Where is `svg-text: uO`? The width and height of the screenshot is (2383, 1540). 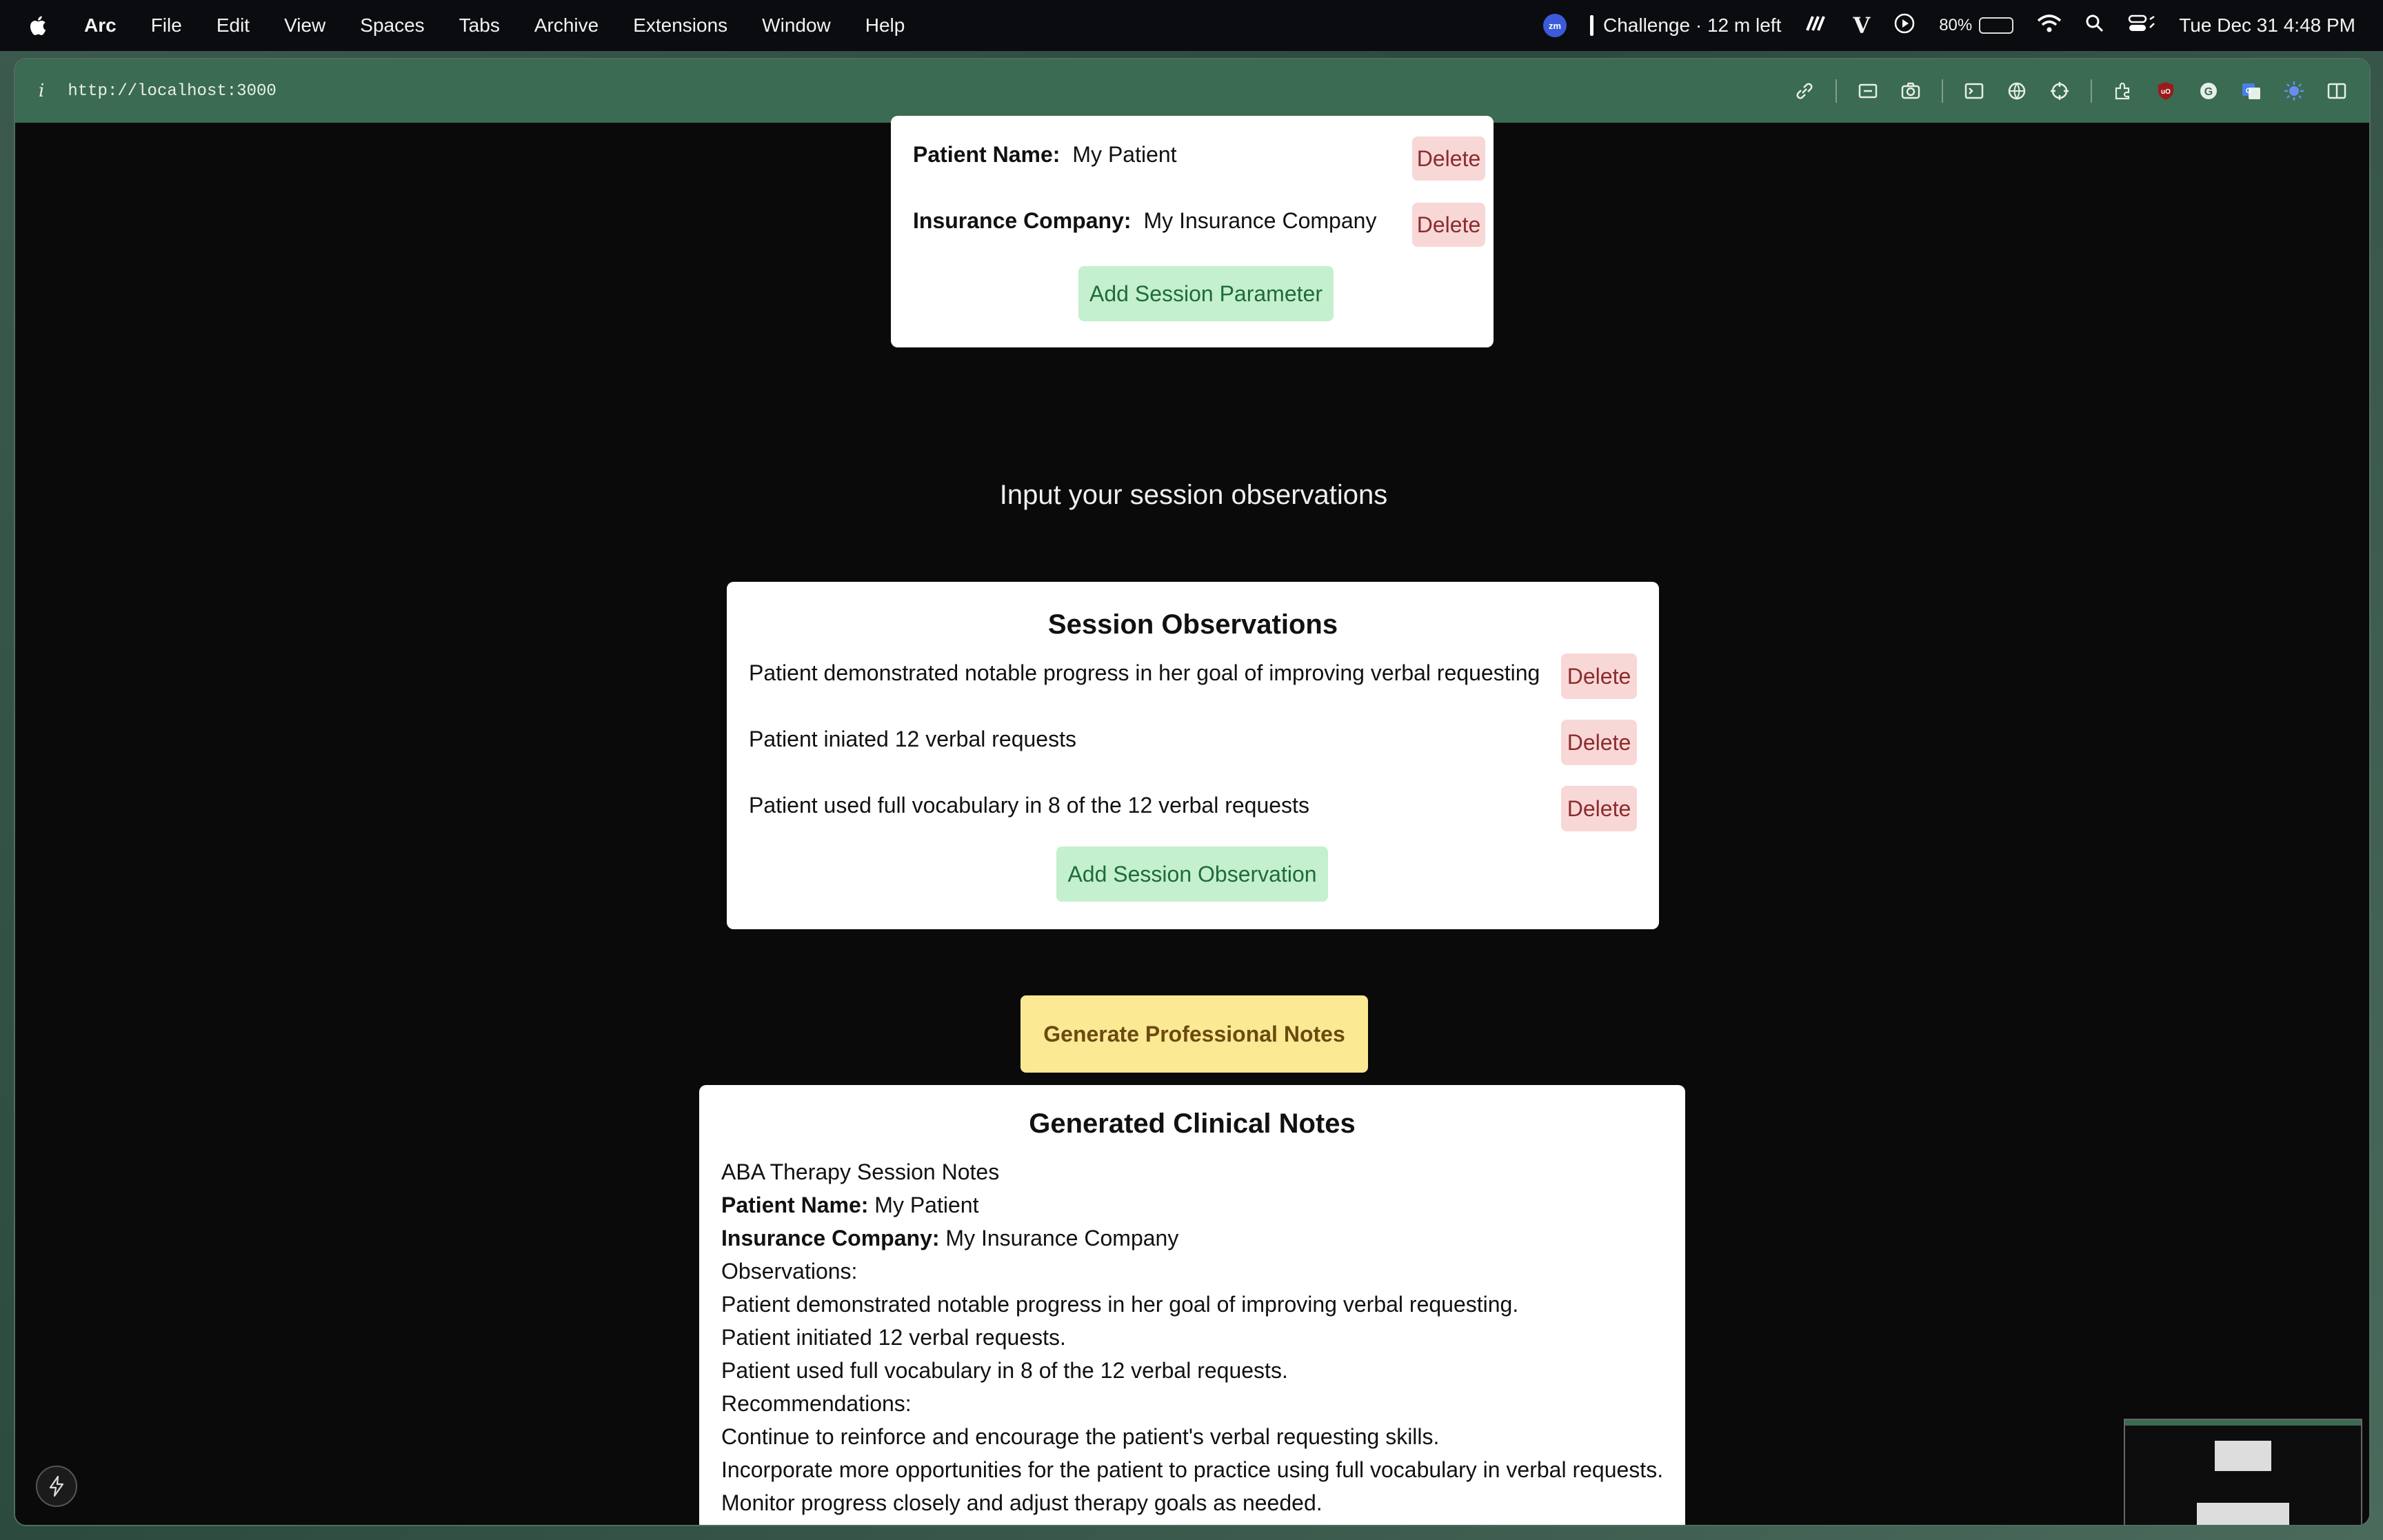 svg-text: uO is located at coordinates (2166, 92).